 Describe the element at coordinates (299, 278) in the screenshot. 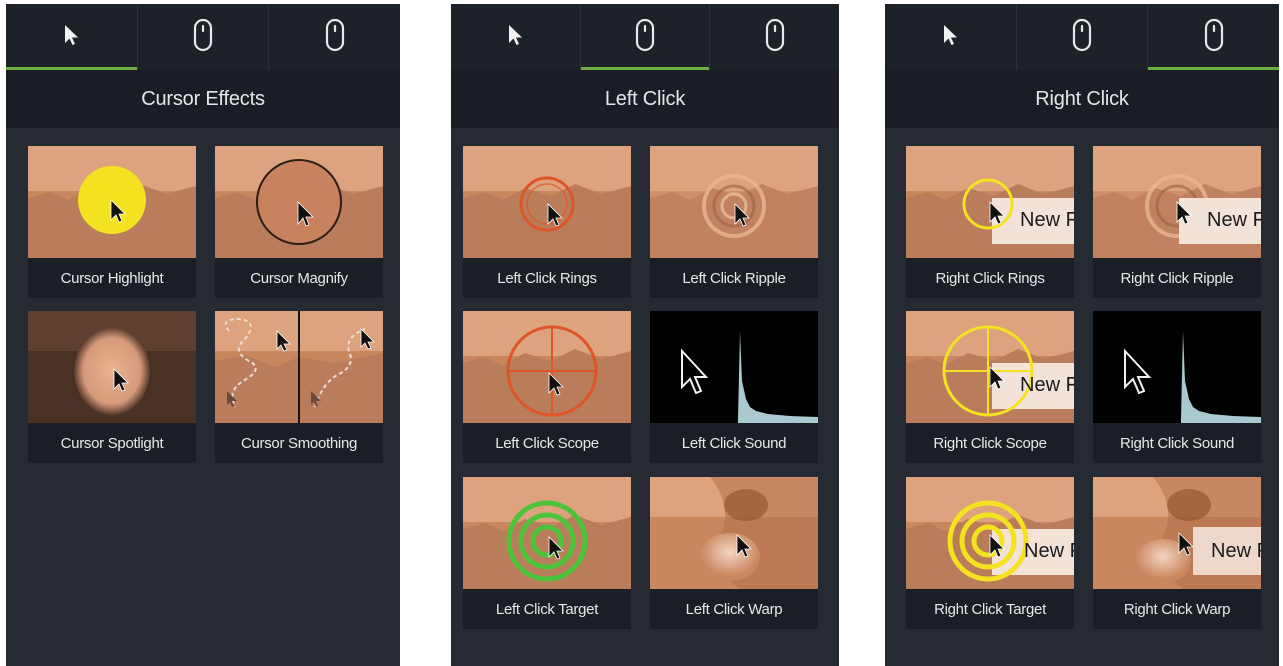

I see `effect-label: Cursor Magnify` at that location.